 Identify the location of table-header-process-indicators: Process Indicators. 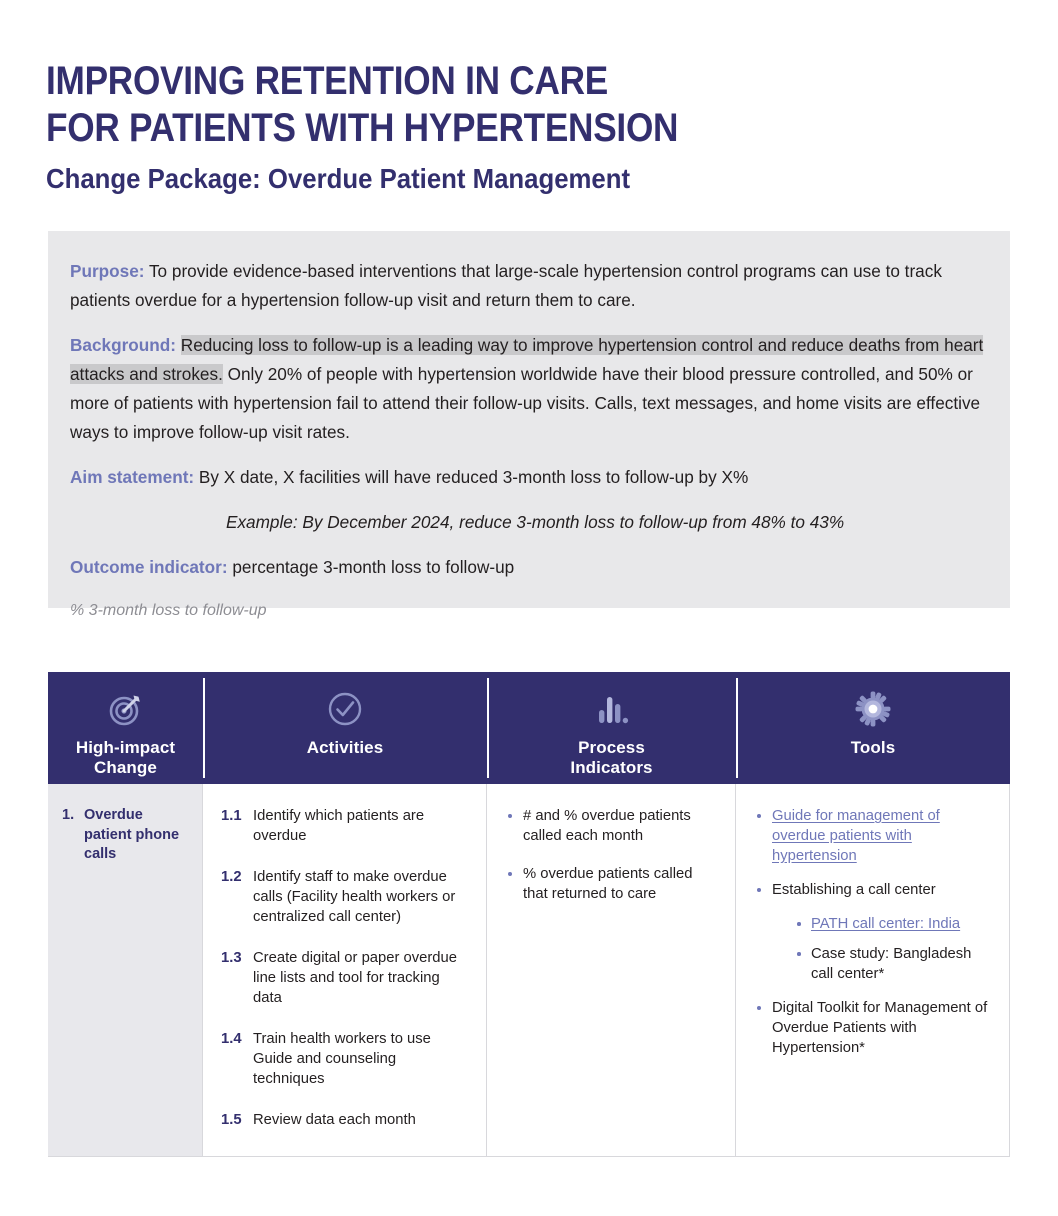
(611, 728).